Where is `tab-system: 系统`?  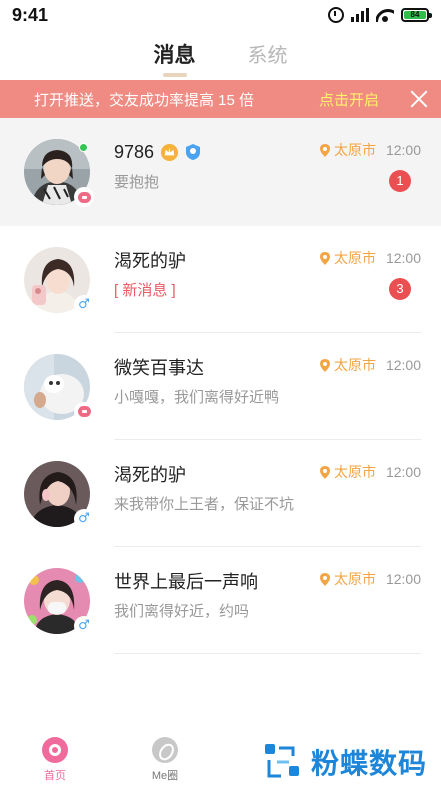 tab-system: 系统 is located at coordinates (268, 56).